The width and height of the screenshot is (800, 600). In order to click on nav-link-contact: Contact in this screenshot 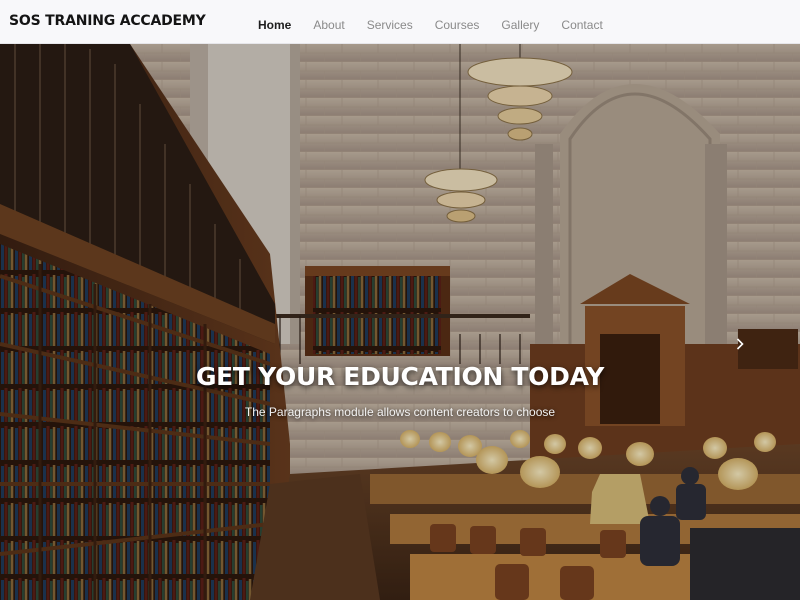, I will do `click(581, 25)`.